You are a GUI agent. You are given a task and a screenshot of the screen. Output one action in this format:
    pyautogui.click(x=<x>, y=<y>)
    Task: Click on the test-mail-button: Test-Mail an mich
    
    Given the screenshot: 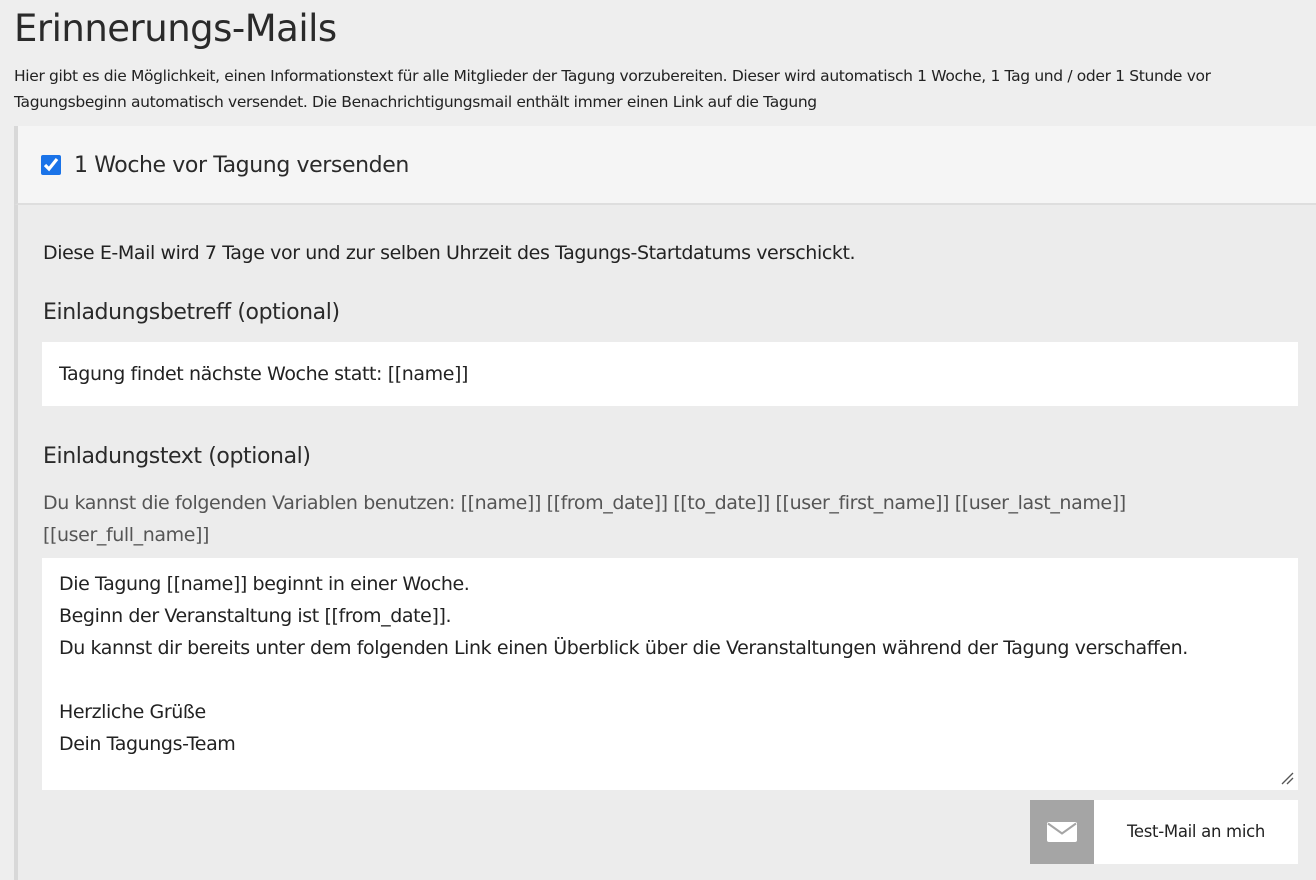 What is the action you would take?
    pyautogui.click(x=1164, y=832)
    